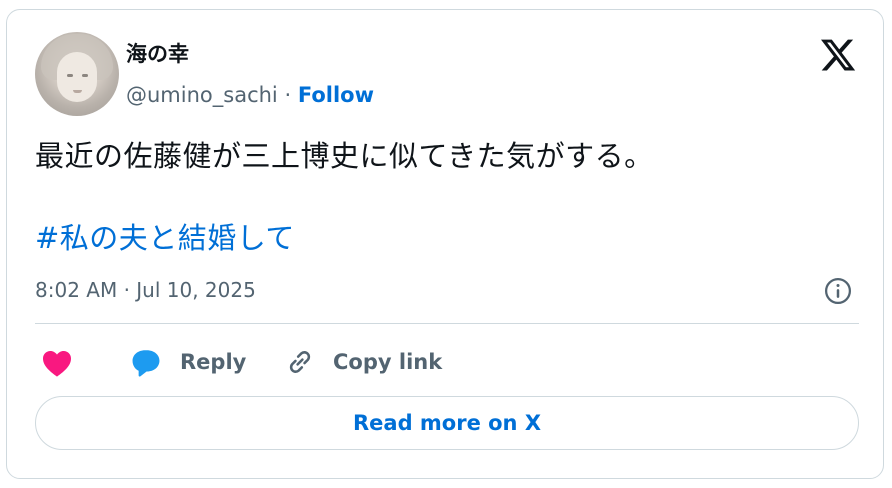 This screenshot has width=892, height=488. Describe the element at coordinates (146, 363) in the screenshot. I see `speech-bubble-icon` at that location.